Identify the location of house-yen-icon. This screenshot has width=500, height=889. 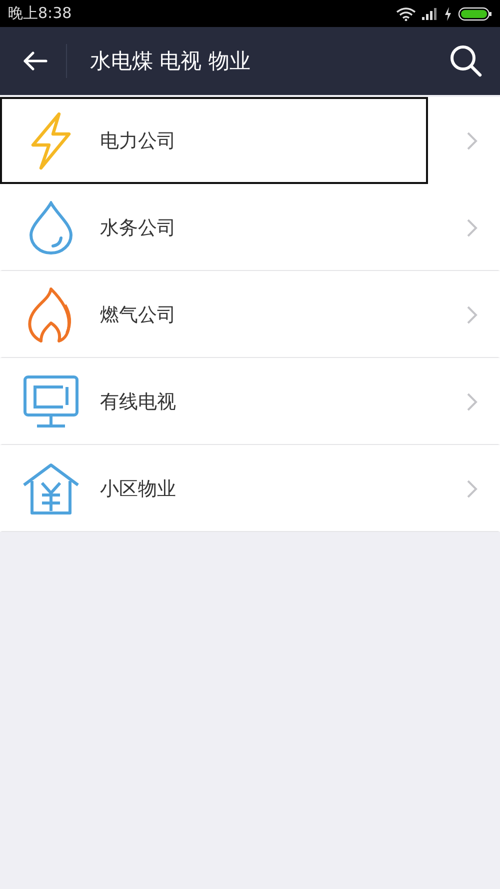
(51, 489).